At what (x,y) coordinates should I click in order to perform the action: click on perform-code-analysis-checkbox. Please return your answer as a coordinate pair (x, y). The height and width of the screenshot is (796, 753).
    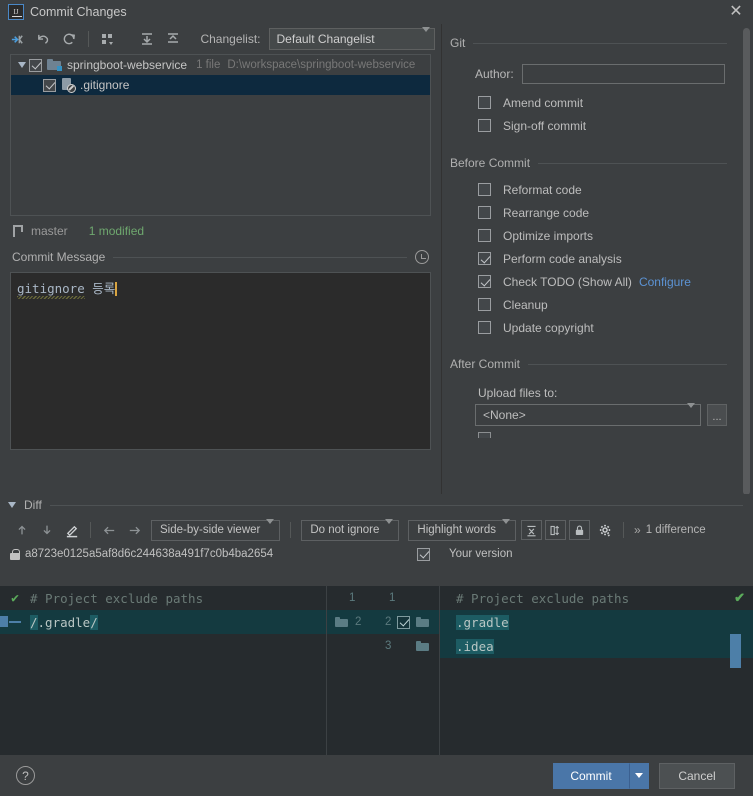
    Looking at the image, I should click on (484, 258).